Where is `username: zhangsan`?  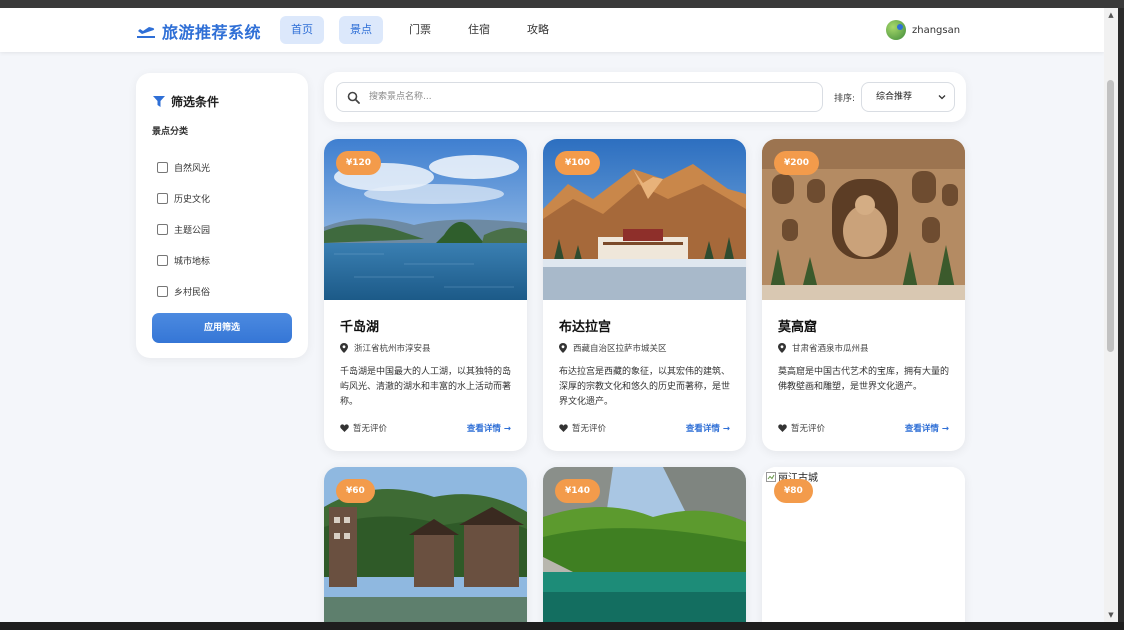
username: zhangsan is located at coordinates (936, 30).